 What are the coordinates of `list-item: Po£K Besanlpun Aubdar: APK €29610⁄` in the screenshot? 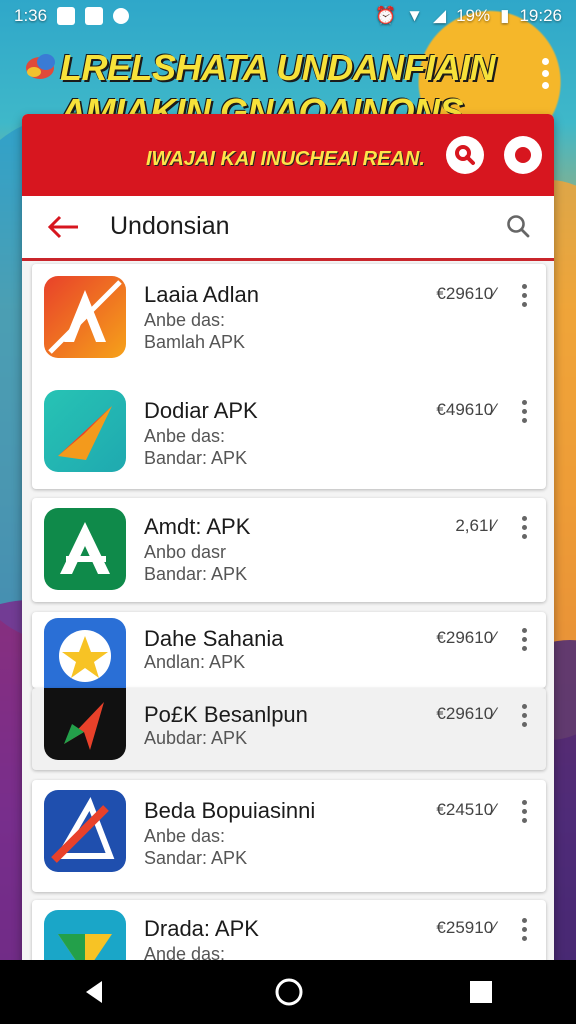 It's located at (289, 729).